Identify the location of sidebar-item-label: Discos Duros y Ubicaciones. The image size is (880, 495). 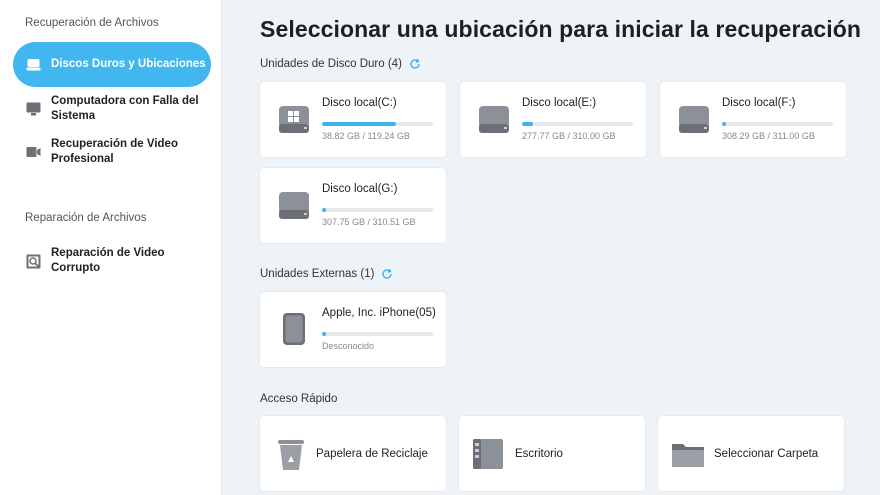
(128, 64).